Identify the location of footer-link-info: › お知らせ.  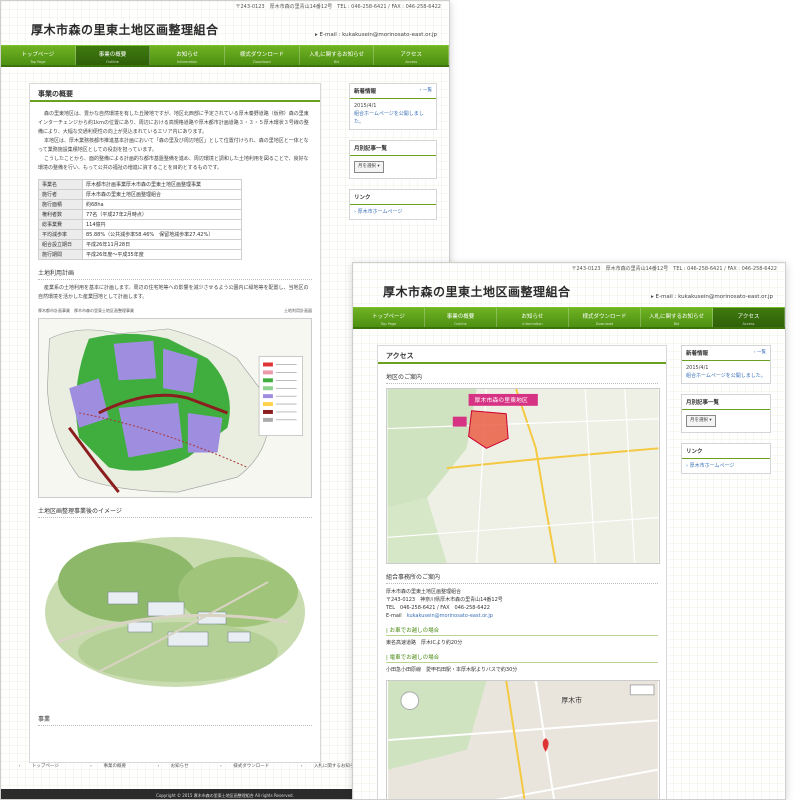
(177, 766).